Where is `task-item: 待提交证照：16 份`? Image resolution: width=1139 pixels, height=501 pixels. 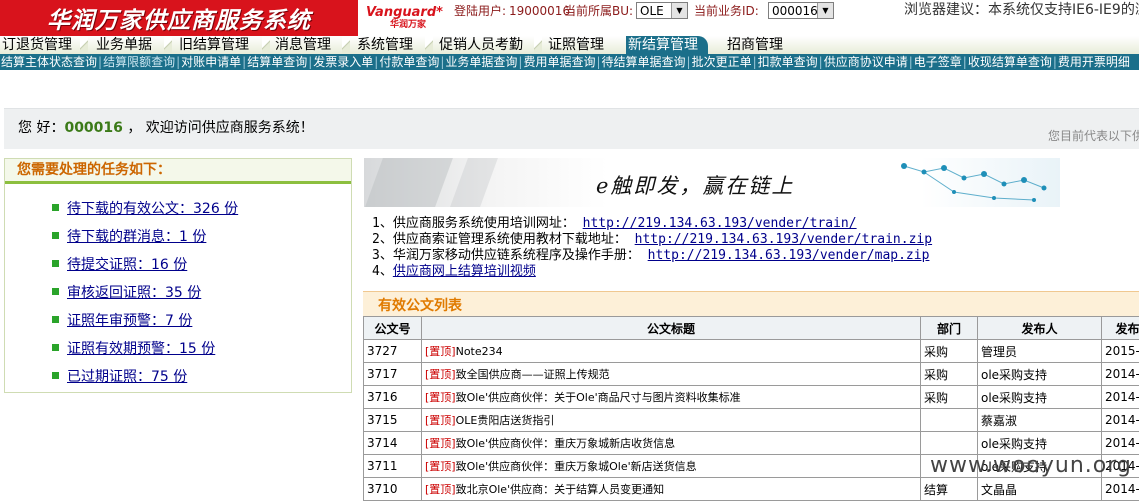 task-item: 待提交证照：16 份 is located at coordinates (119, 264).